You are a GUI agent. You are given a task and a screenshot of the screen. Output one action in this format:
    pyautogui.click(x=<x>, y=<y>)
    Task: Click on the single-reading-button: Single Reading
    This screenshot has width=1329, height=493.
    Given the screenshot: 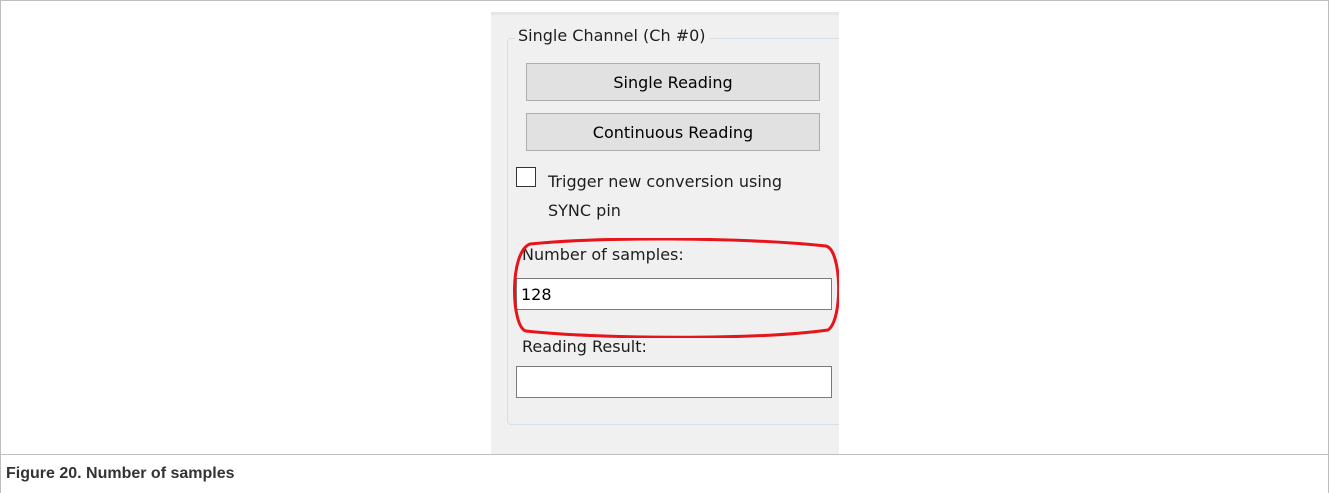 What is the action you would take?
    pyautogui.click(x=673, y=82)
    